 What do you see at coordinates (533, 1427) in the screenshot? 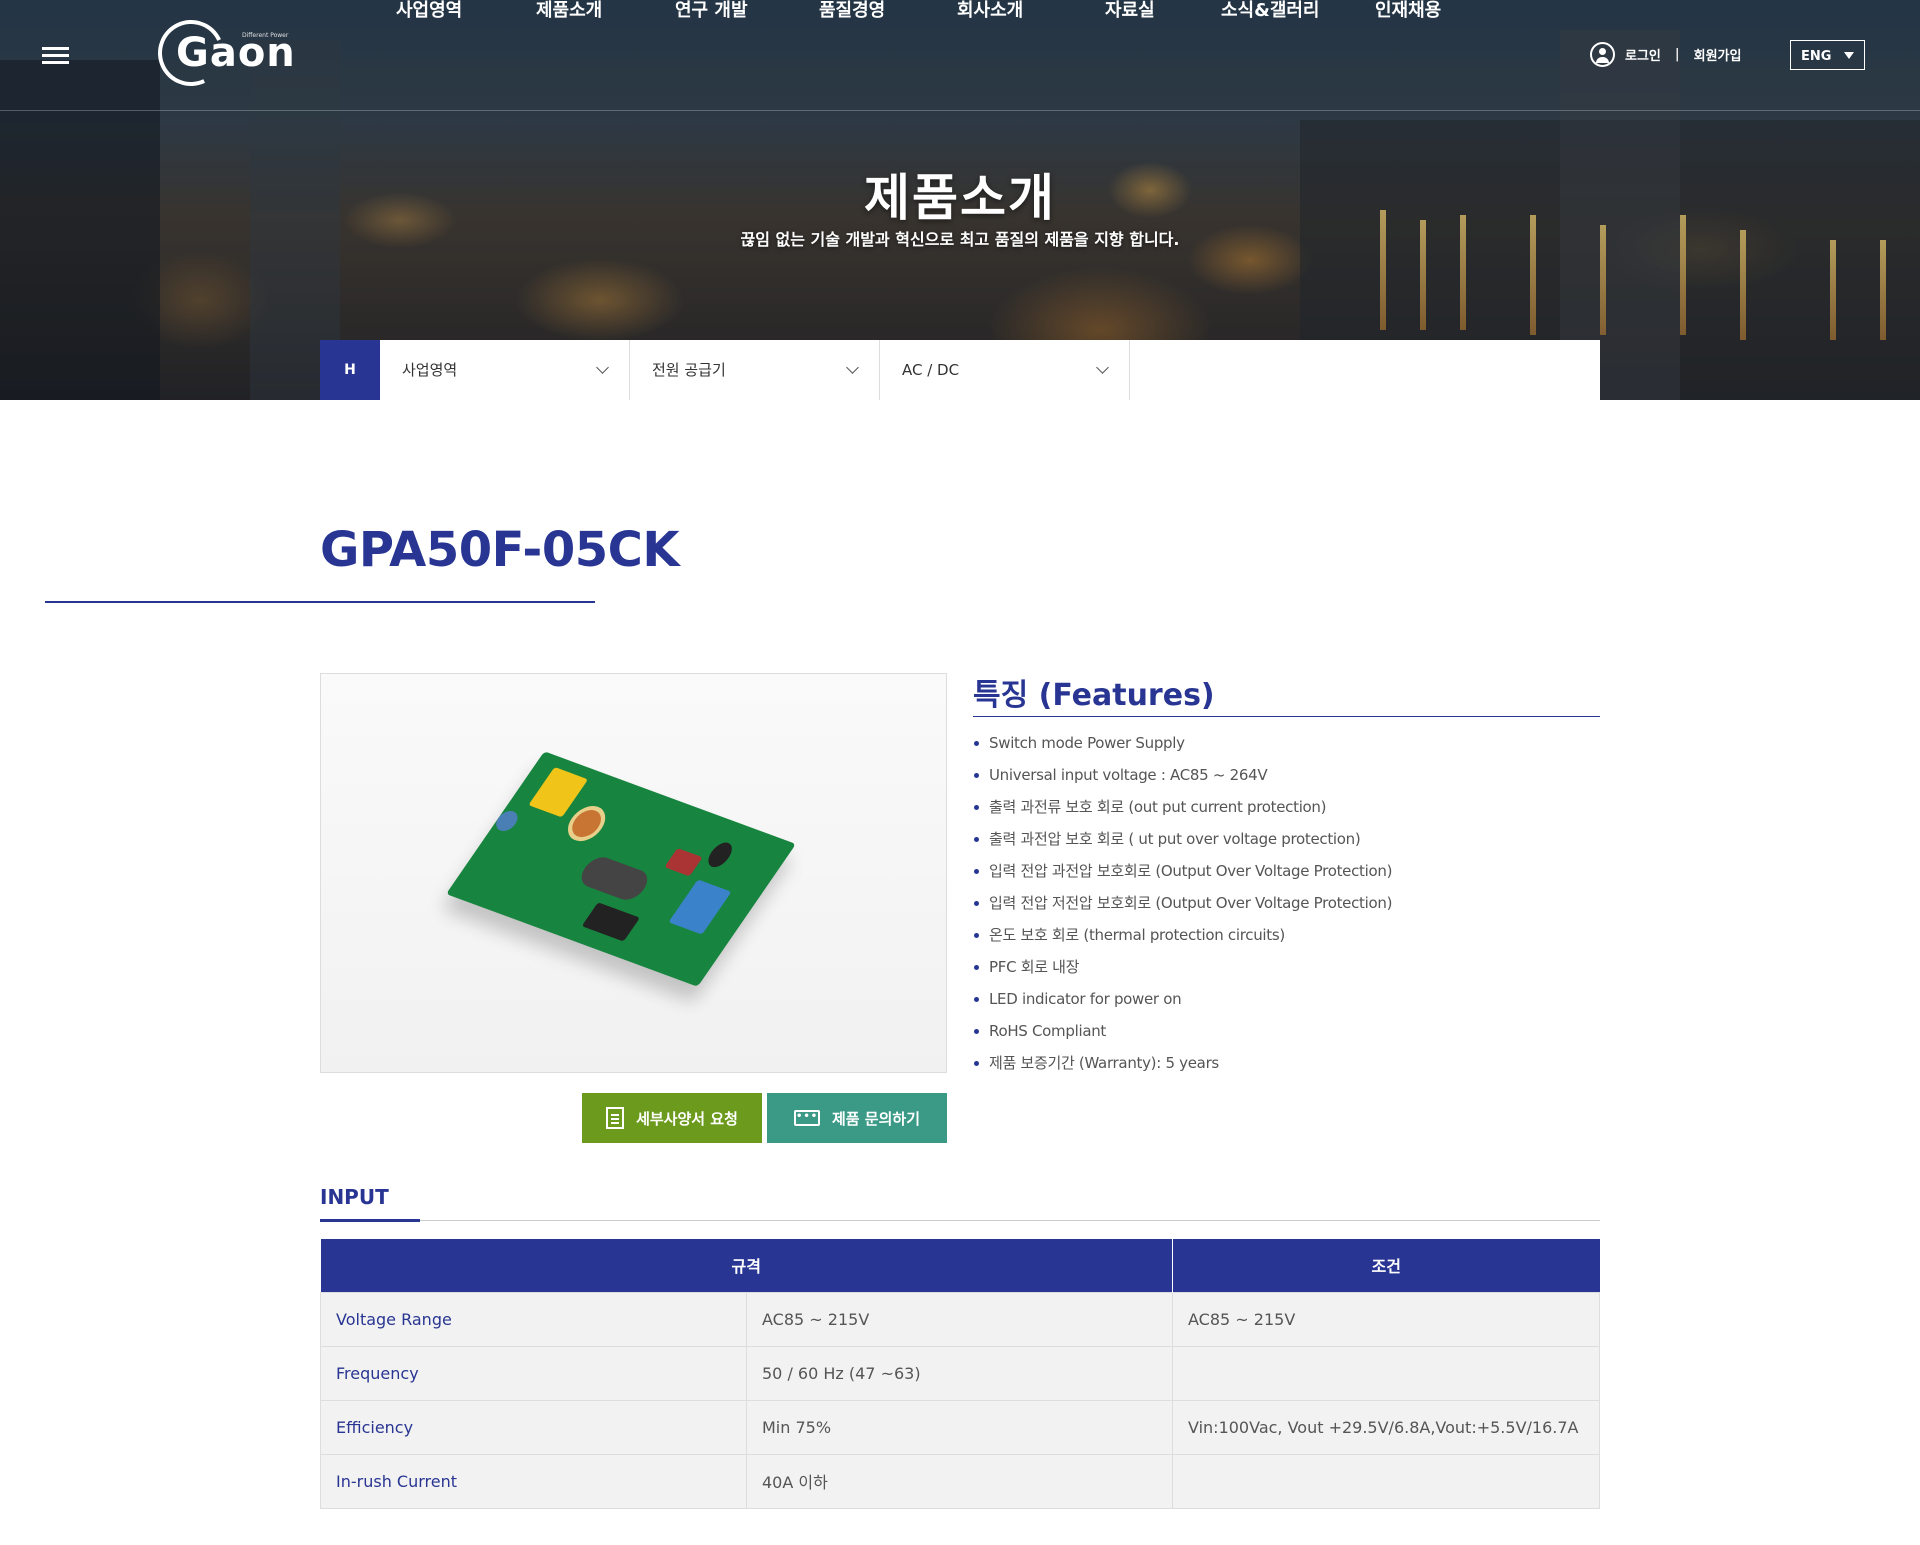
I see `row-label: Efficiency` at bounding box center [533, 1427].